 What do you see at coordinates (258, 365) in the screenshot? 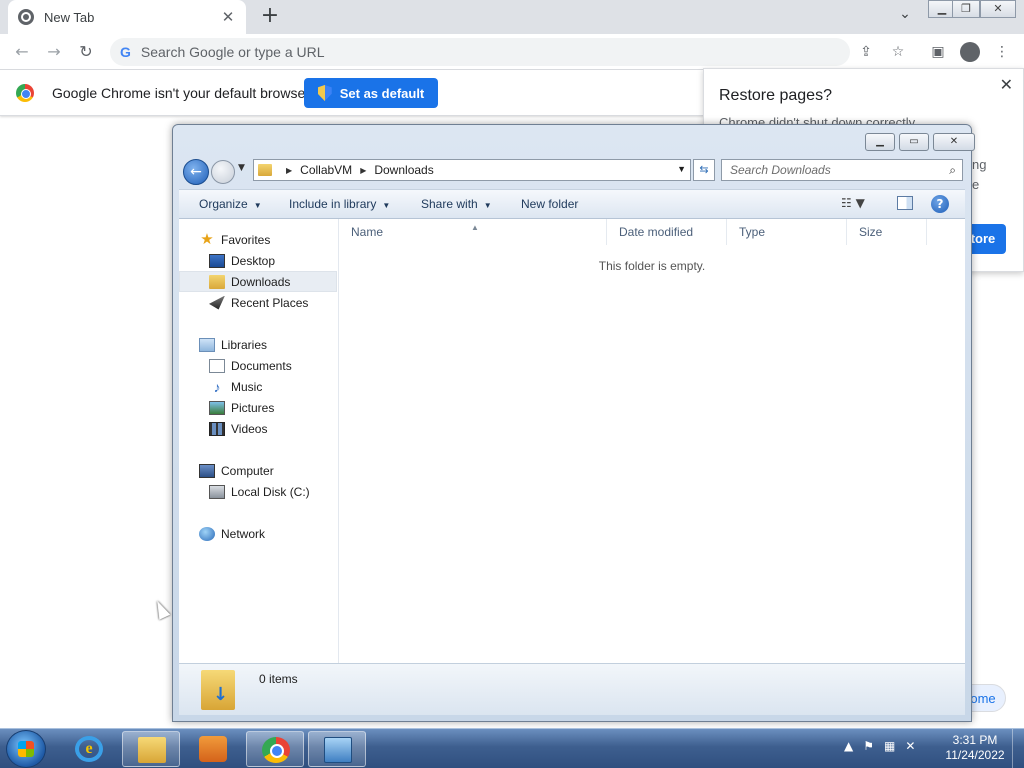
I see `nav-documents: Documents` at bounding box center [258, 365].